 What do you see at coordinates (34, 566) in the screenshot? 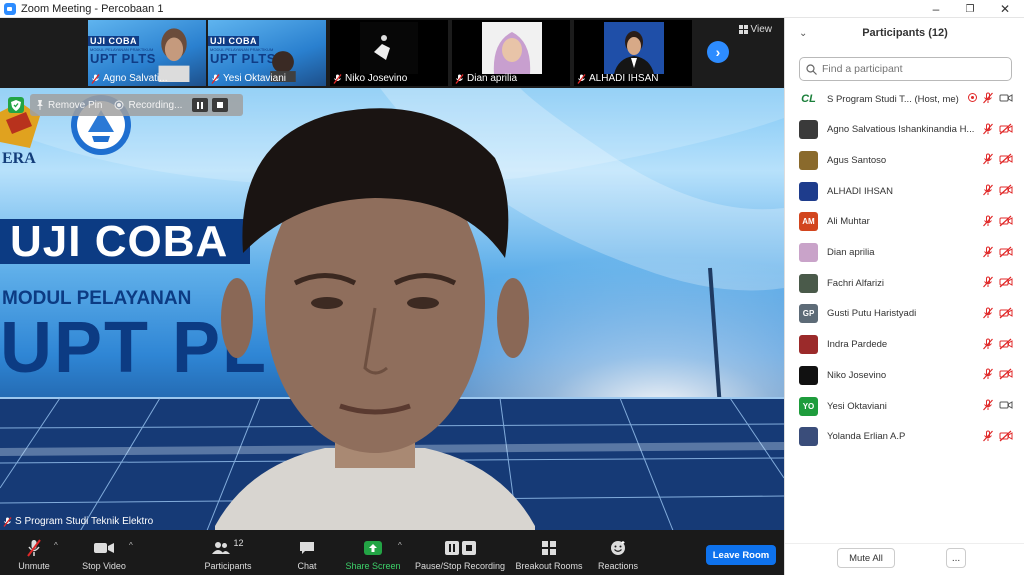
I see `unmute-label: Unmute` at bounding box center [34, 566].